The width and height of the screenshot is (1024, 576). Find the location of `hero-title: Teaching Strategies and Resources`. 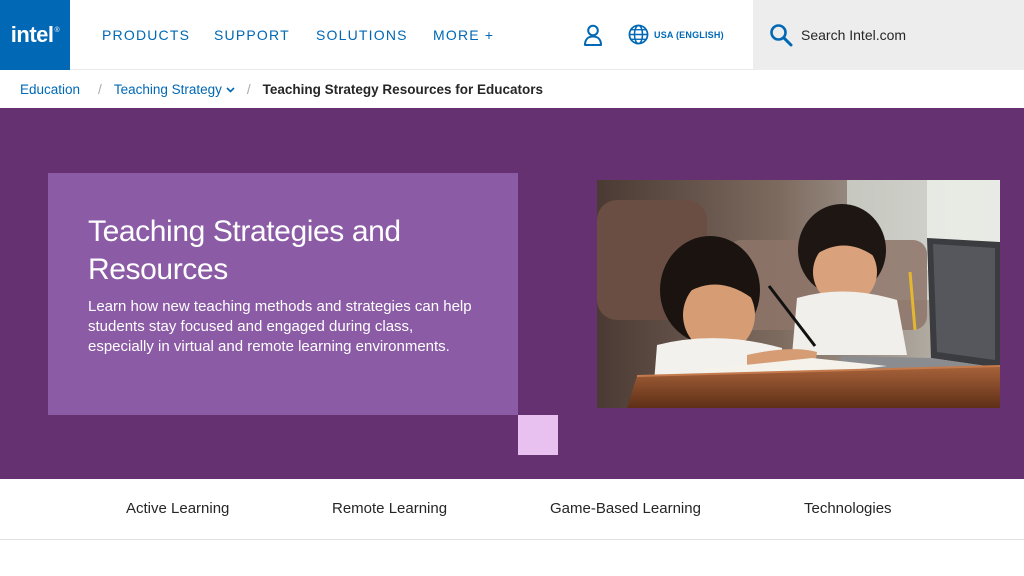

hero-title: Teaching Strategies and Resources is located at coordinates (244, 250).